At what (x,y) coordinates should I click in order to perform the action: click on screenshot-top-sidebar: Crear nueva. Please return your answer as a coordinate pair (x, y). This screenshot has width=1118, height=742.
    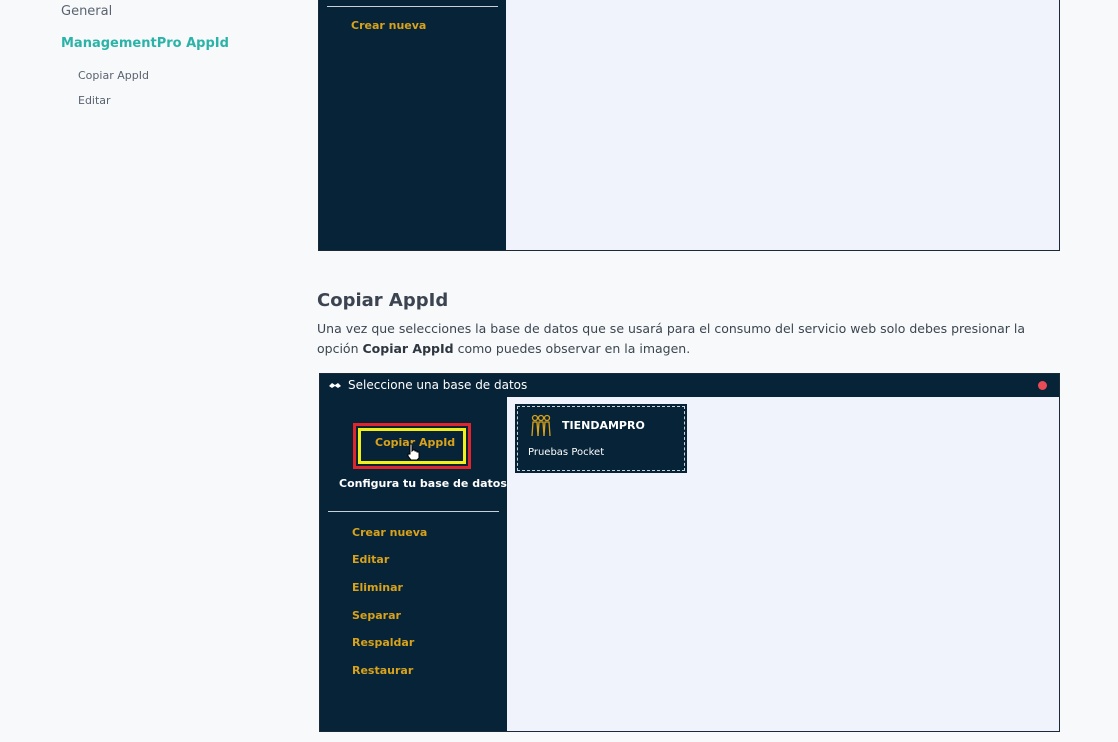
    Looking at the image, I should click on (412, 125).